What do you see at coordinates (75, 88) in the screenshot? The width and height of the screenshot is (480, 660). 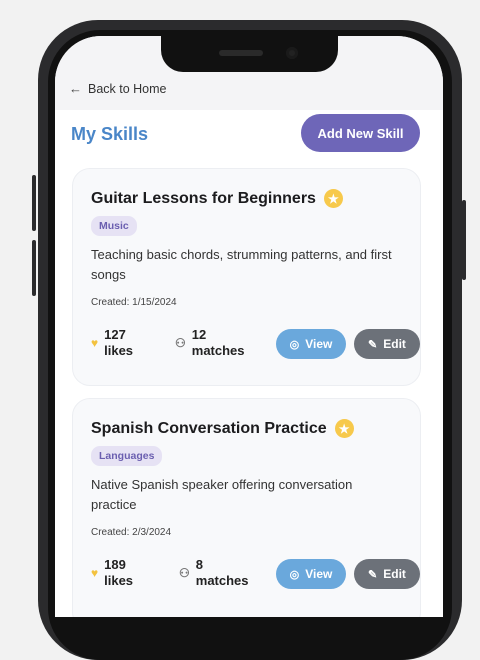 I see `arrow-left-icon: ←` at bounding box center [75, 88].